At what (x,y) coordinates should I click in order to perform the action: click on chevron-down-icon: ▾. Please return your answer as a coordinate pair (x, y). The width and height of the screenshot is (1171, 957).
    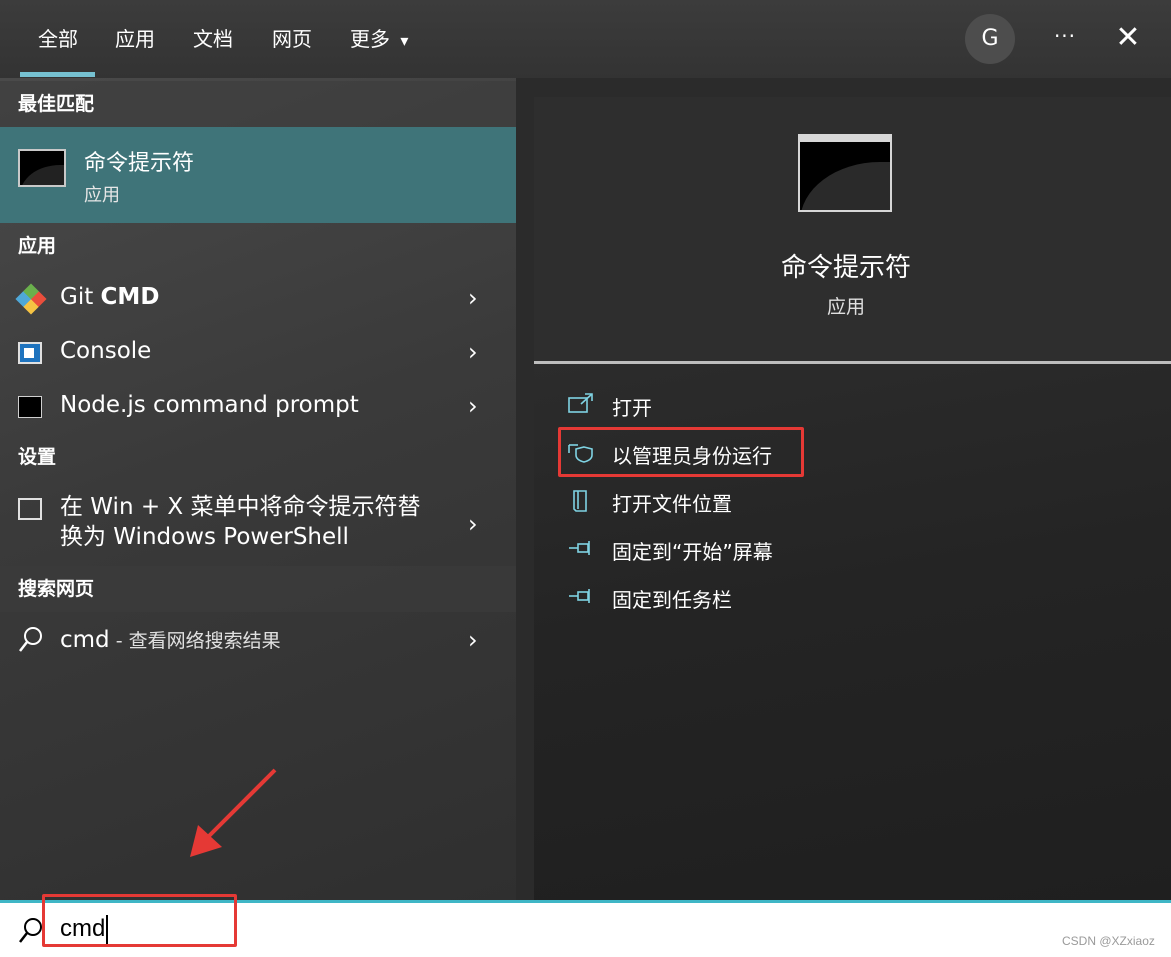
    Looking at the image, I should click on (404, 40).